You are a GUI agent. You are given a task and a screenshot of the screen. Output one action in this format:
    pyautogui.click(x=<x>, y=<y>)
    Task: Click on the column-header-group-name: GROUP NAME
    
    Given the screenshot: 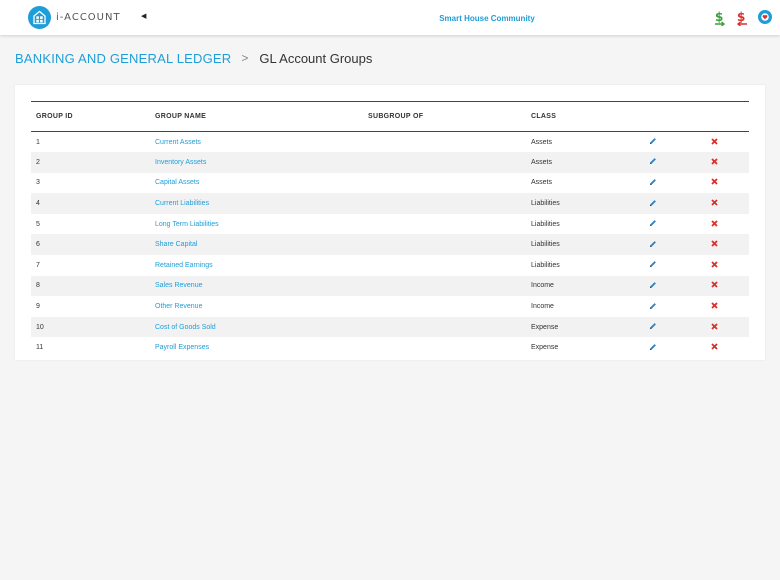 What is the action you would take?
    pyautogui.click(x=261, y=117)
    